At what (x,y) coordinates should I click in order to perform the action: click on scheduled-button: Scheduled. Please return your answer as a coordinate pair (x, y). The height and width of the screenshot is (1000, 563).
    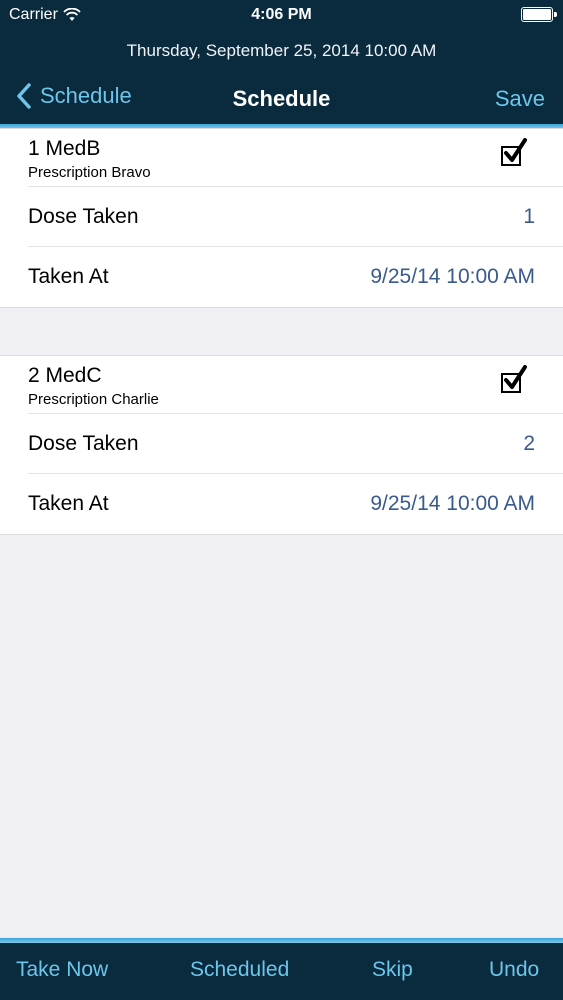
    Looking at the image, I should click on (239, 970).